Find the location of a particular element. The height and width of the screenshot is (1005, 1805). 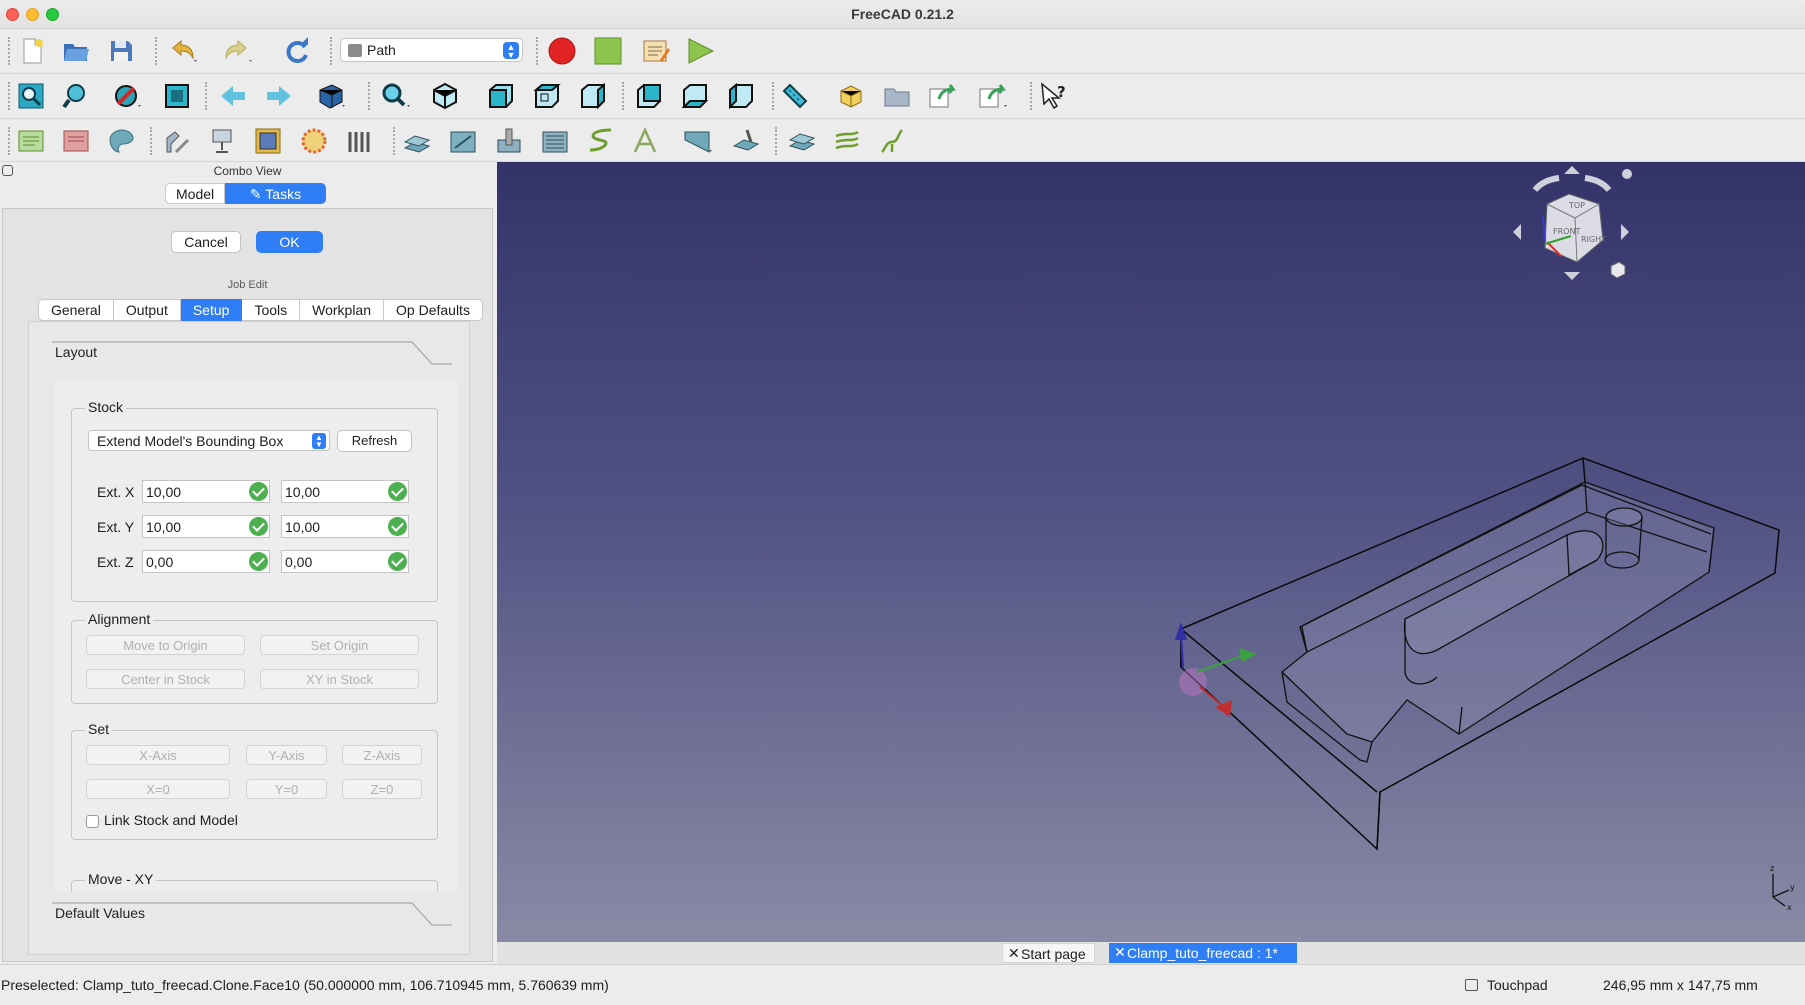

adaptive-icon is located at coordinates (697, 141).